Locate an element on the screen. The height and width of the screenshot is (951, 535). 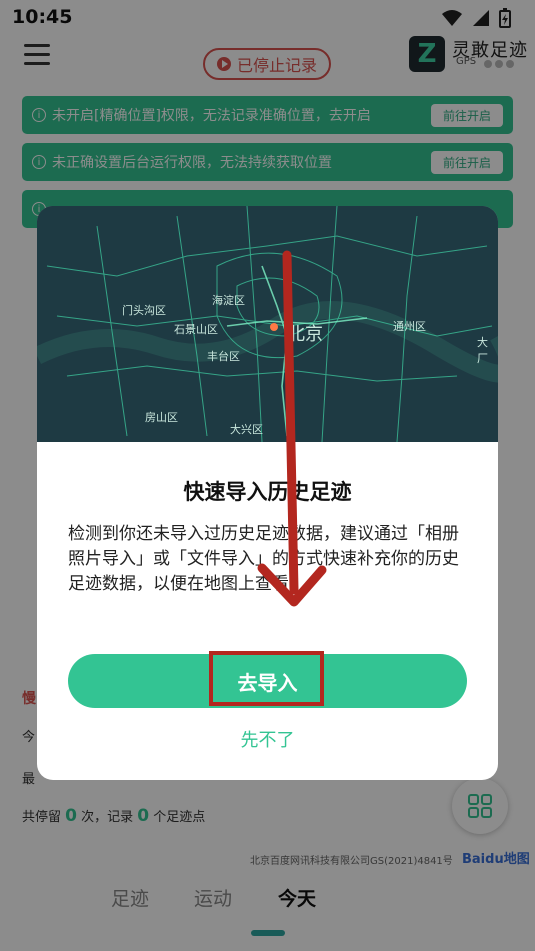
annotation-arrow-icon is located at coordinates (292, 428).